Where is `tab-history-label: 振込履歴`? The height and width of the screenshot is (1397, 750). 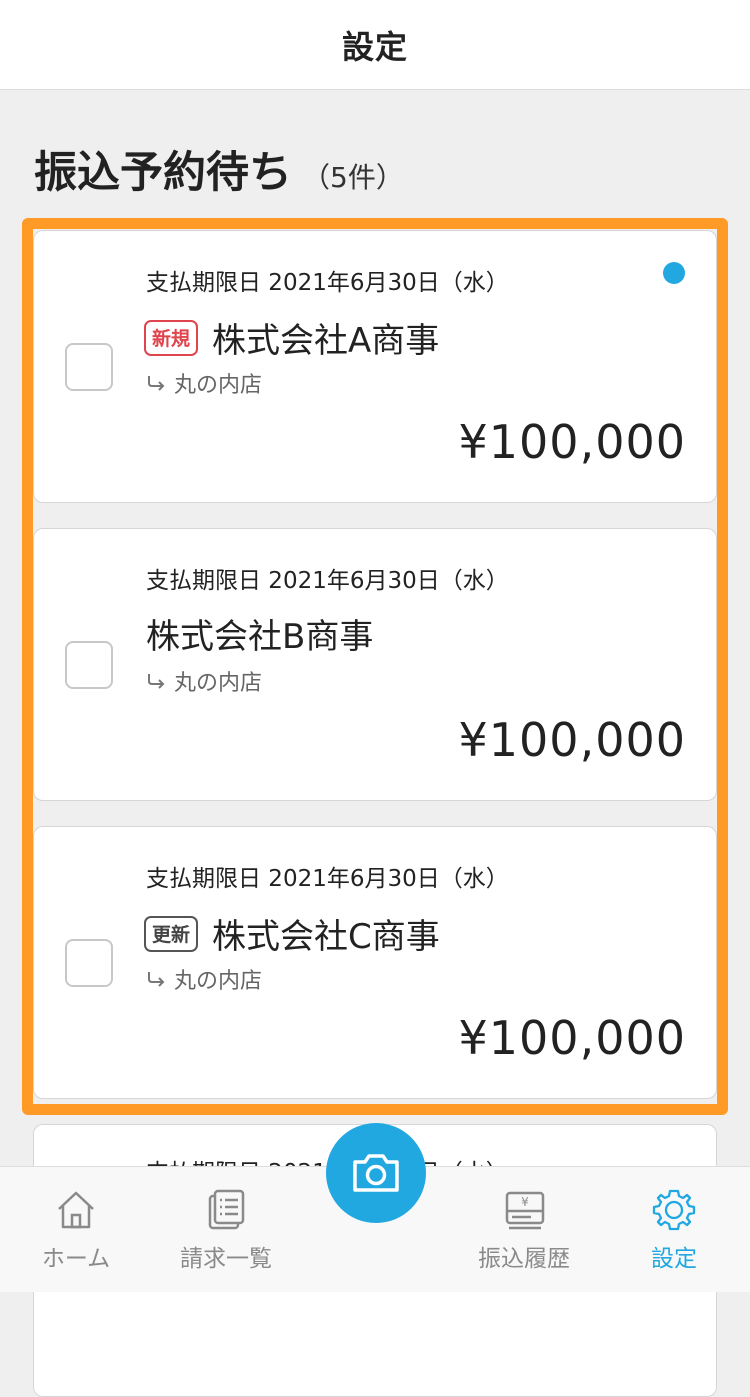 tab-history-label: 振込履歴 is located at coordinates (524, 1259).